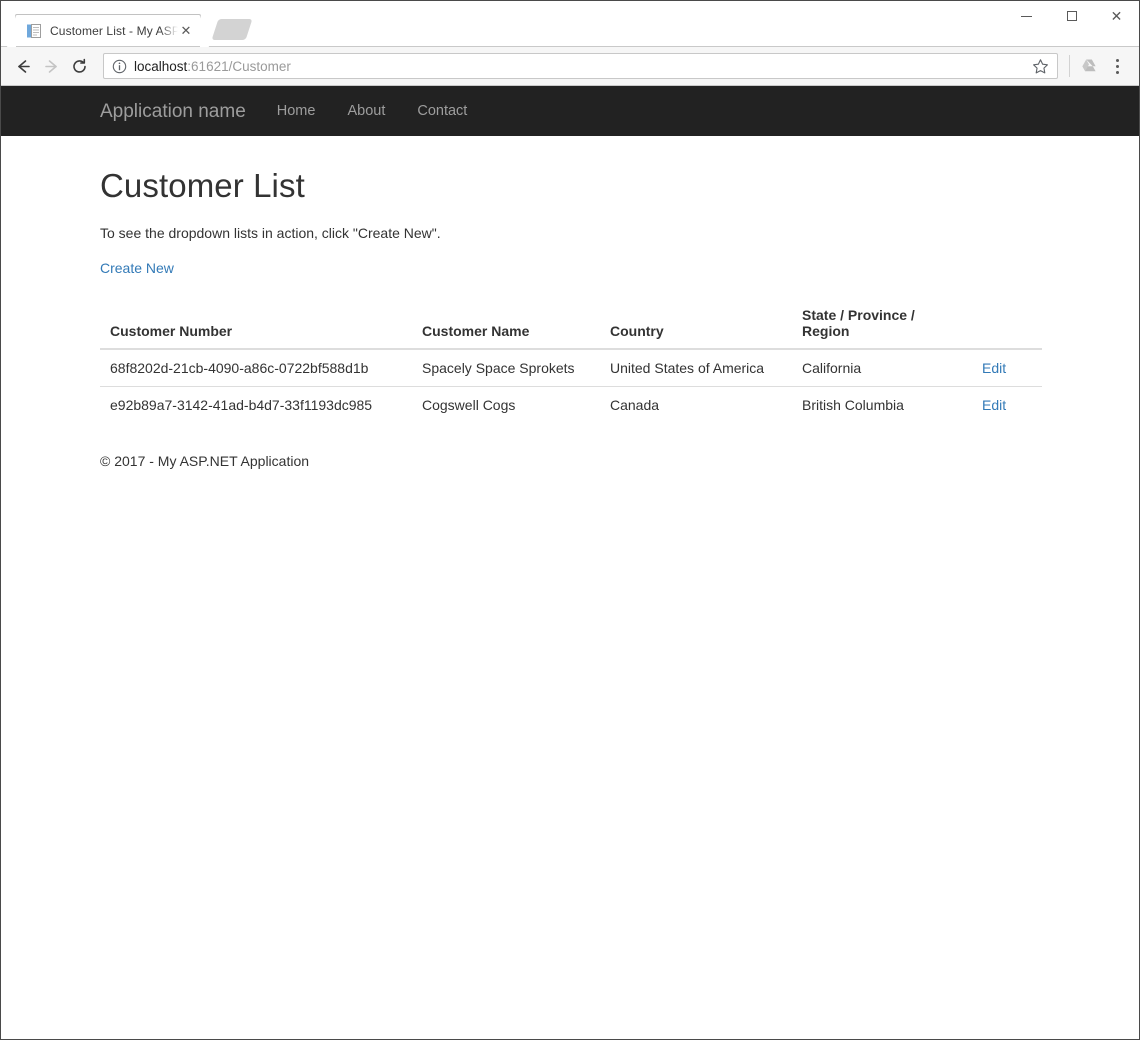 The height and width of the screenshot is (1040, 1140). I want to click on bookmark-star-icon, so click(1040, 66).